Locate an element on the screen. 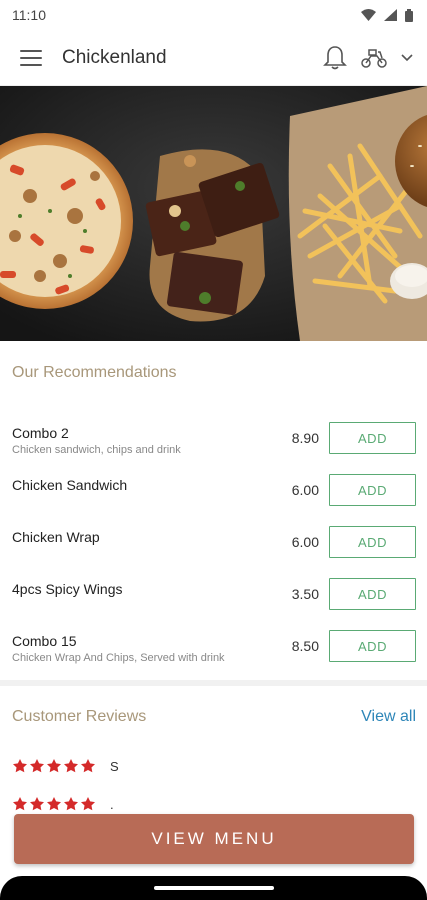  status-icons is located at coordinates (387, 15).